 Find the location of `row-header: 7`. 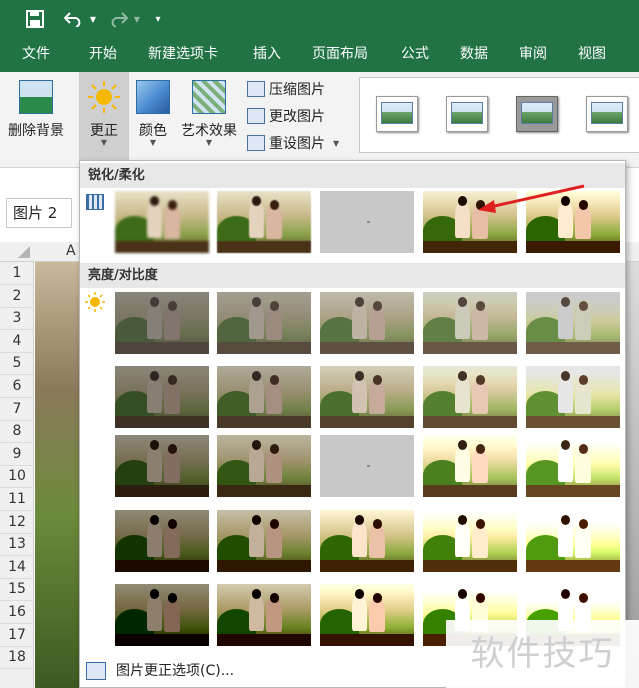

row-header: 7 is located at coordinates (17, 409).